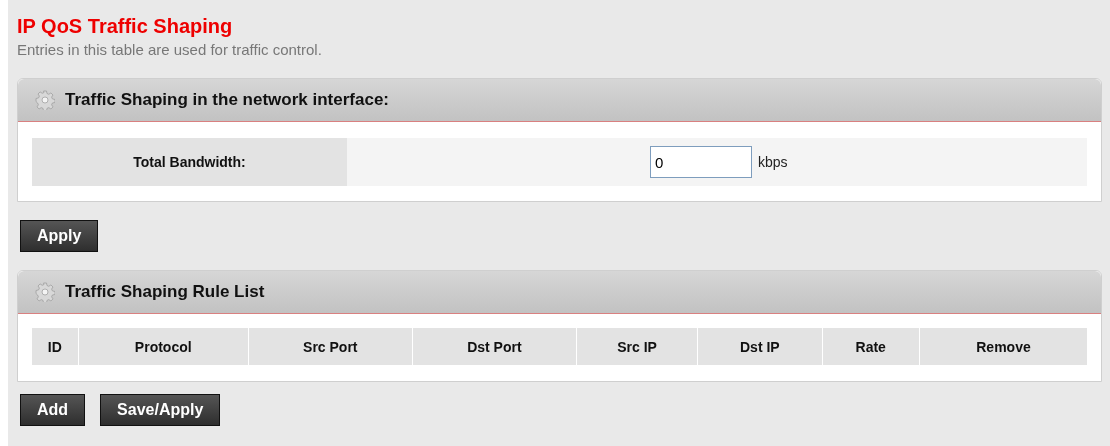  I want to click on column-header: Src Port, so click(330, 346).